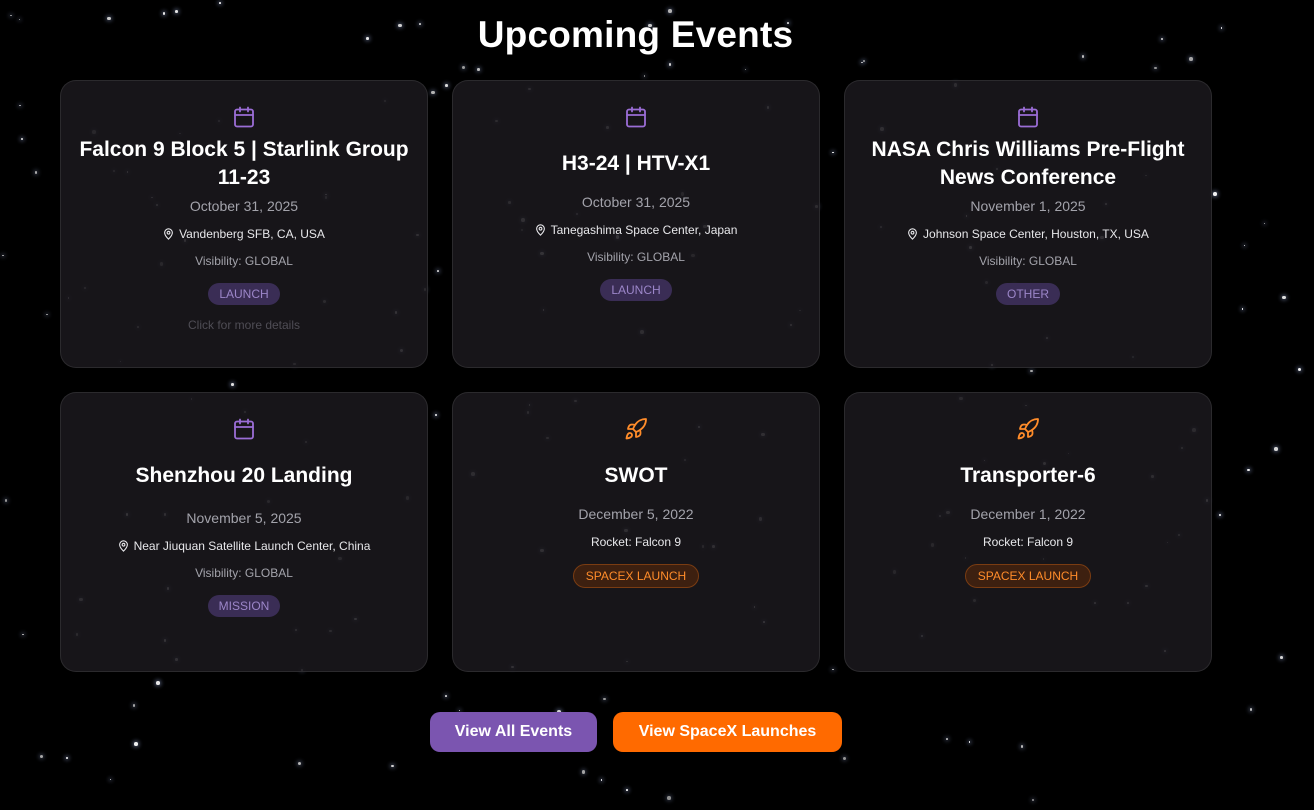  I want to click on event-title: Falcon 9 Block 5 | Starlink Group 11-23, so click(244, 163).